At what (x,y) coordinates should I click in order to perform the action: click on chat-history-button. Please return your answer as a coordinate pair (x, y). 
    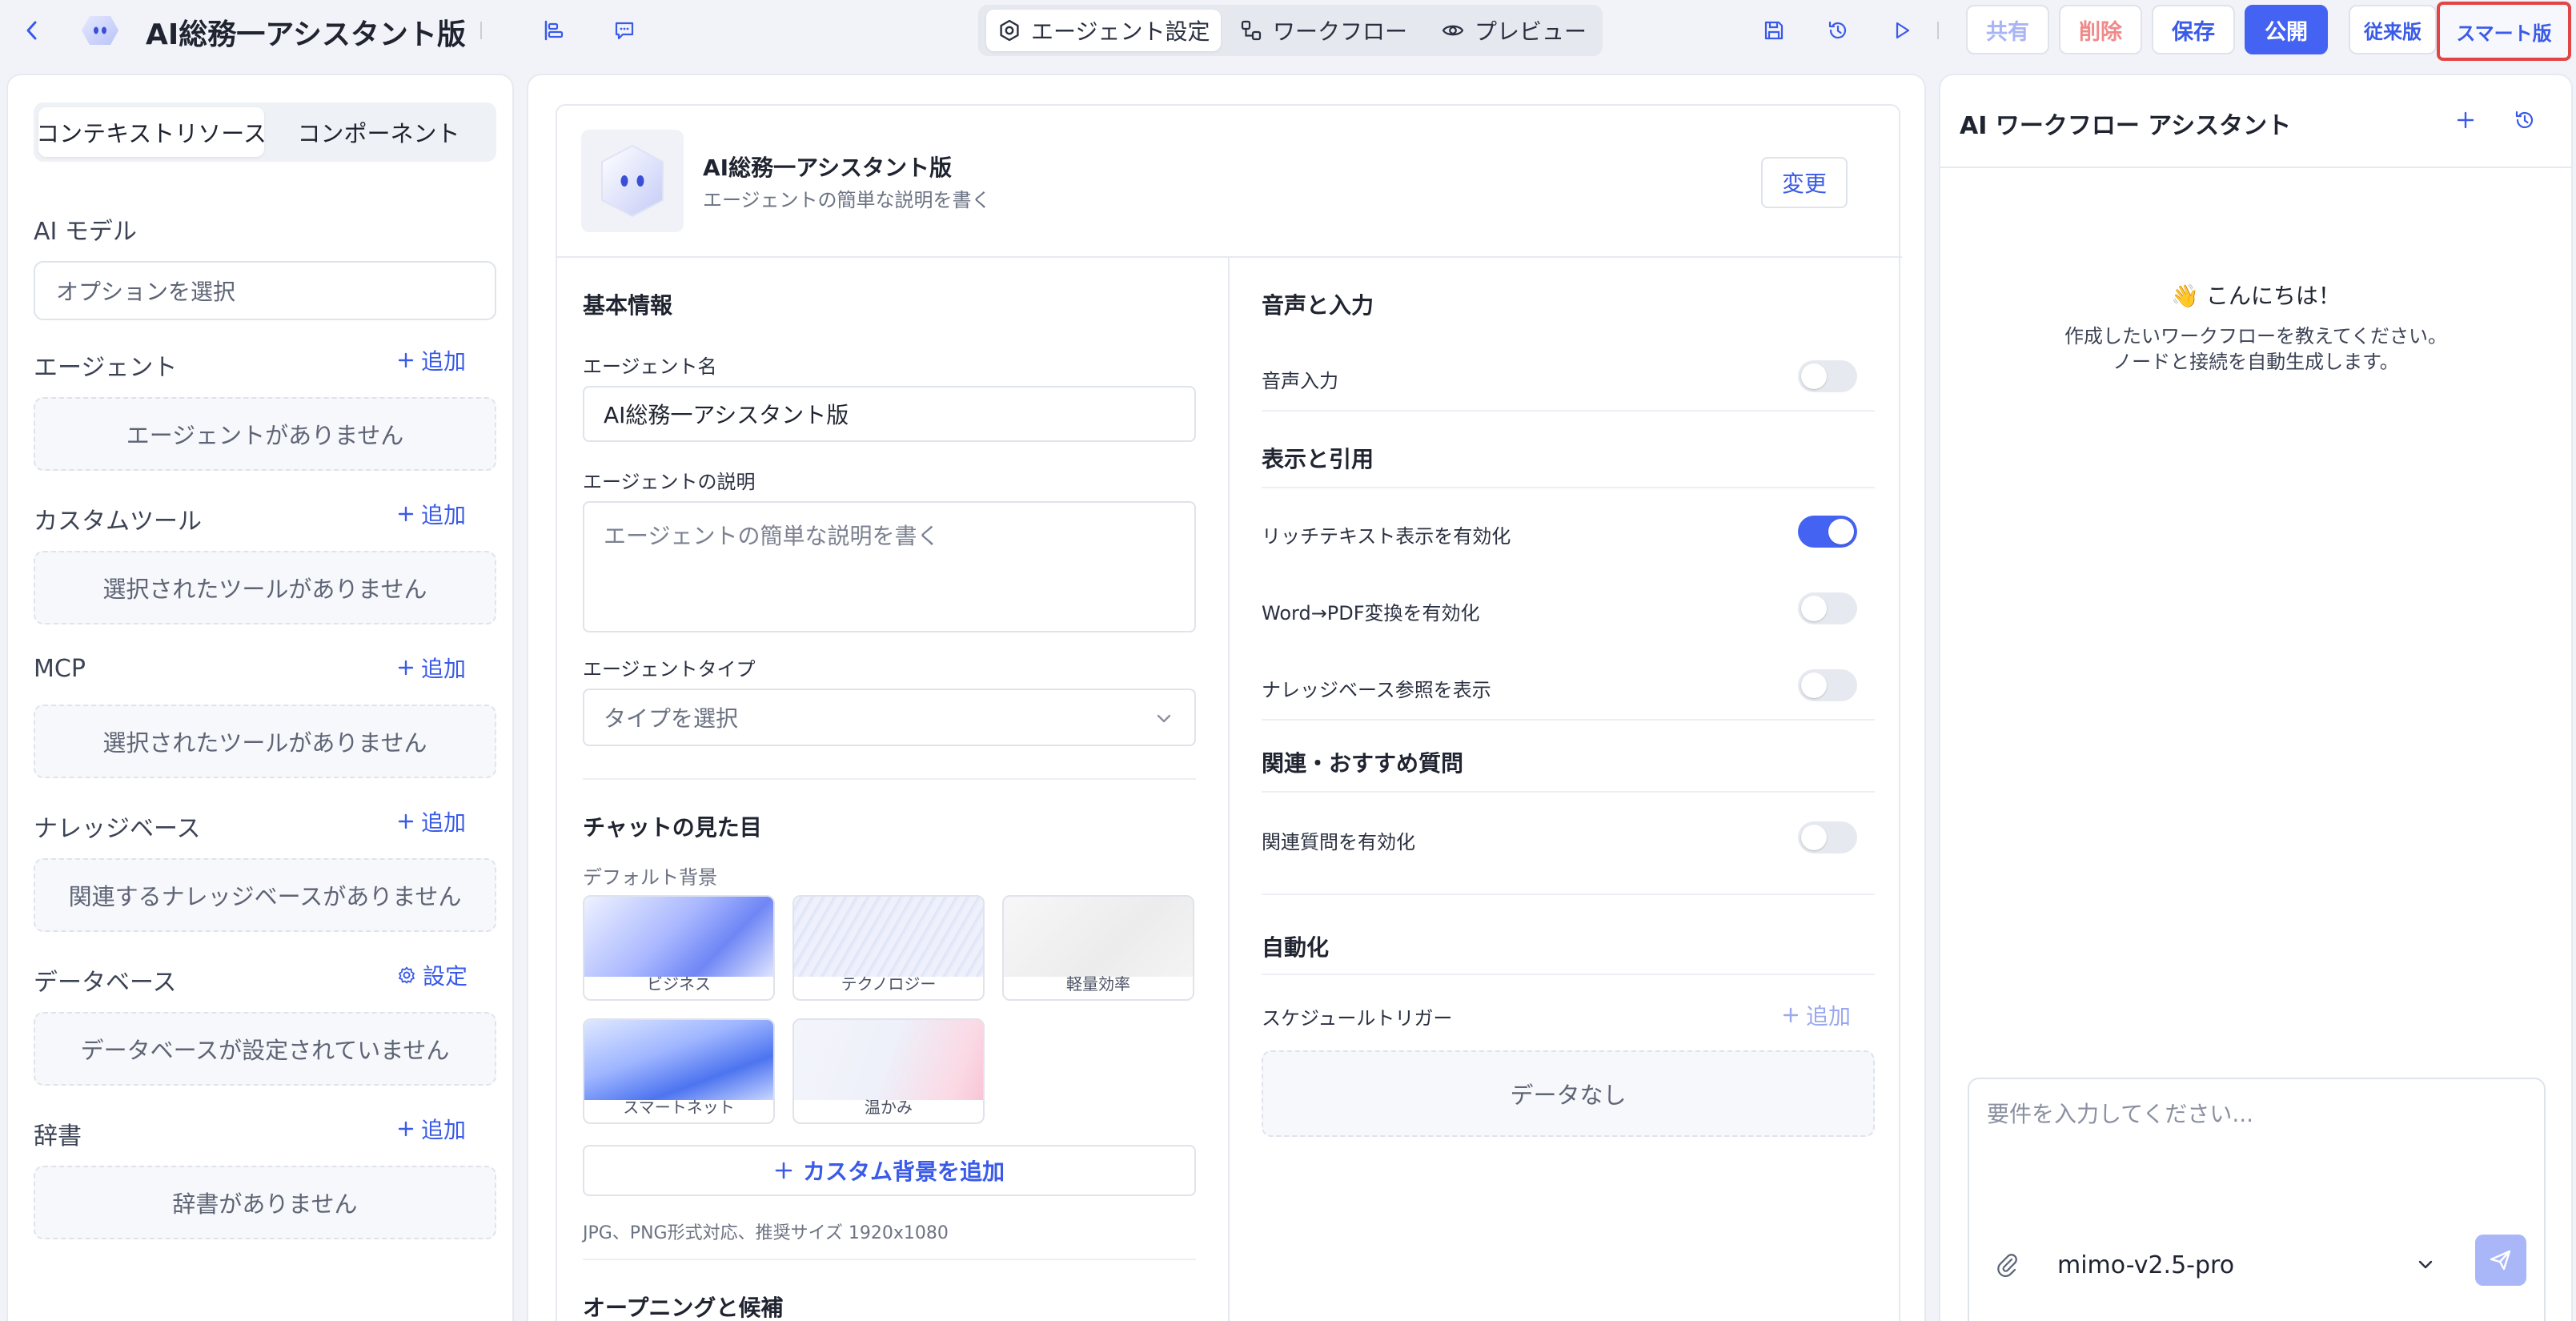
    Looking at the image, I should click on (2525, 120).